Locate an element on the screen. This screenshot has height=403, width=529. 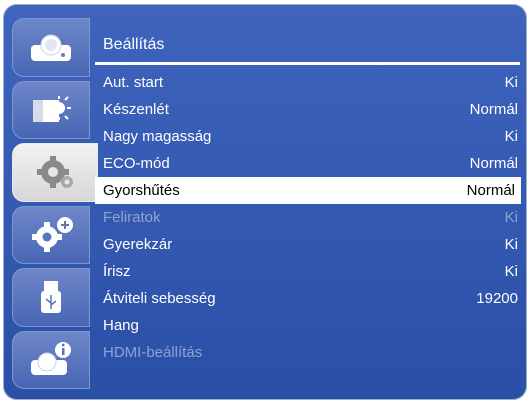
menu-item-value: 19200 is located at coordinates (497, 298).